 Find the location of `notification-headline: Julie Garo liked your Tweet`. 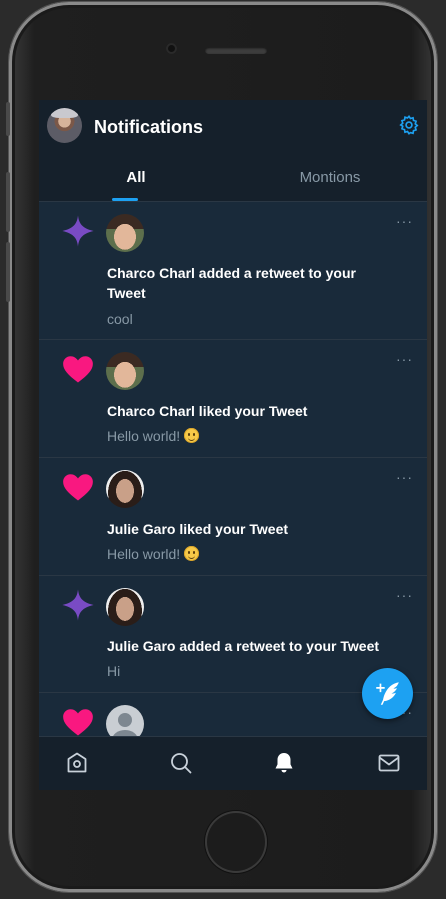

notification-headline: Julie Garo liked your Tweet is located at coordinates (198, 529).